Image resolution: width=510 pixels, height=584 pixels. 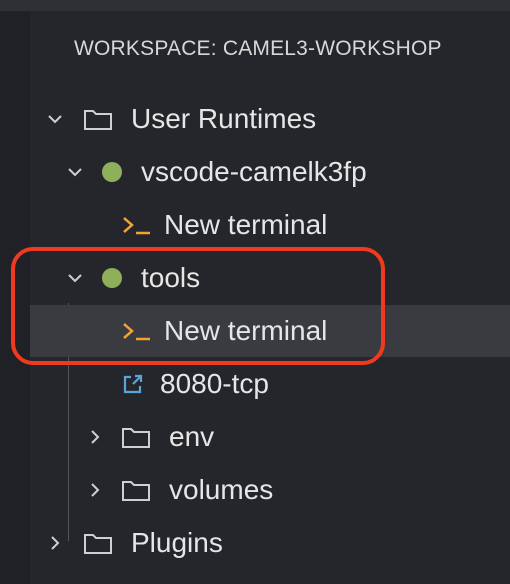 What do you see at coordinates (270, 437) in the screenshot?
I see `tree-item-env: env` at bounding box center [270, 437].